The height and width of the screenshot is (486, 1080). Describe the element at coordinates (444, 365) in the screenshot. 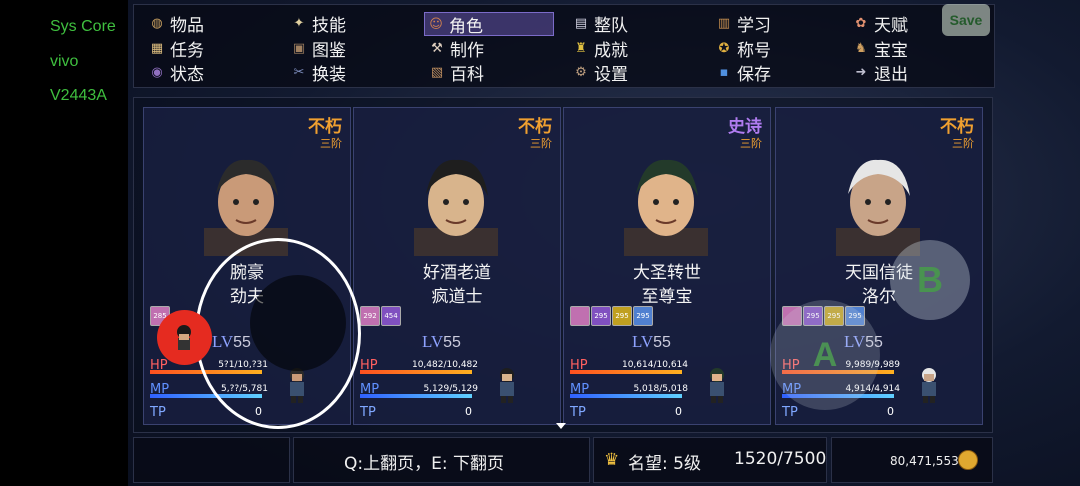

I see `hp-value: 10,482/10,482` at that location.